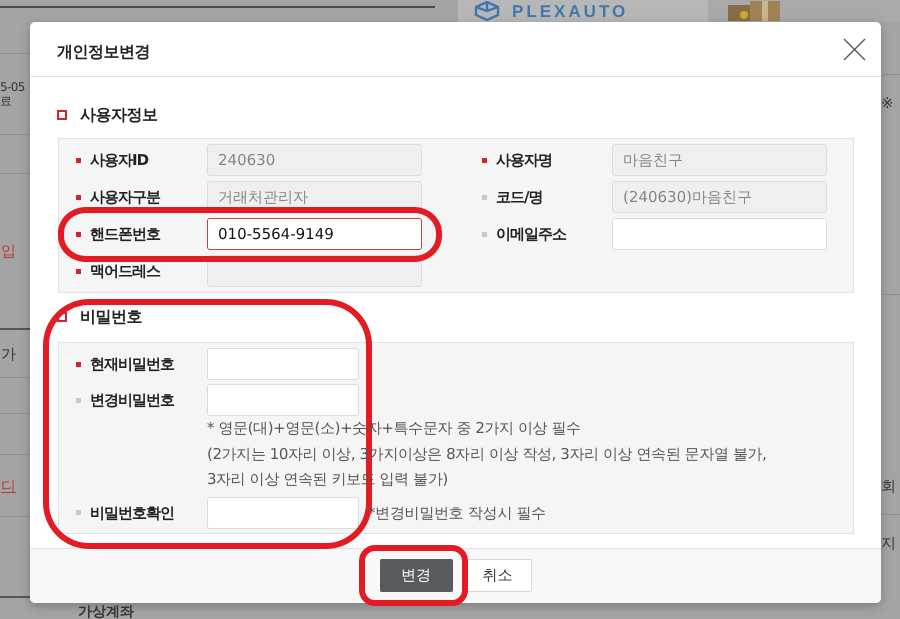  I want to click on background-text: 가, so click(8, 354).